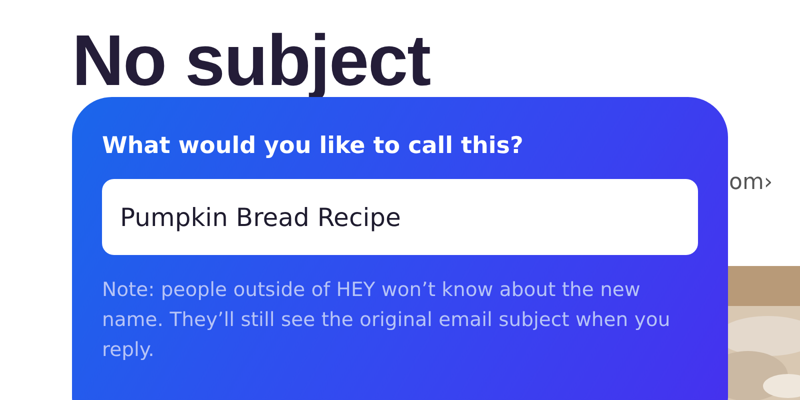 The image size is (800, 400). I want to click on link-text: om›, so click(751, 182).